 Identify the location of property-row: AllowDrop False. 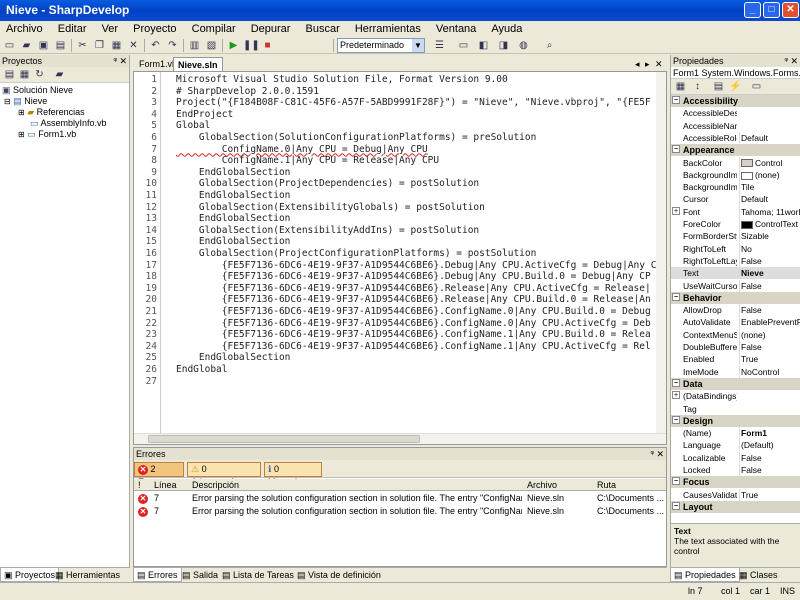
(735, 310).